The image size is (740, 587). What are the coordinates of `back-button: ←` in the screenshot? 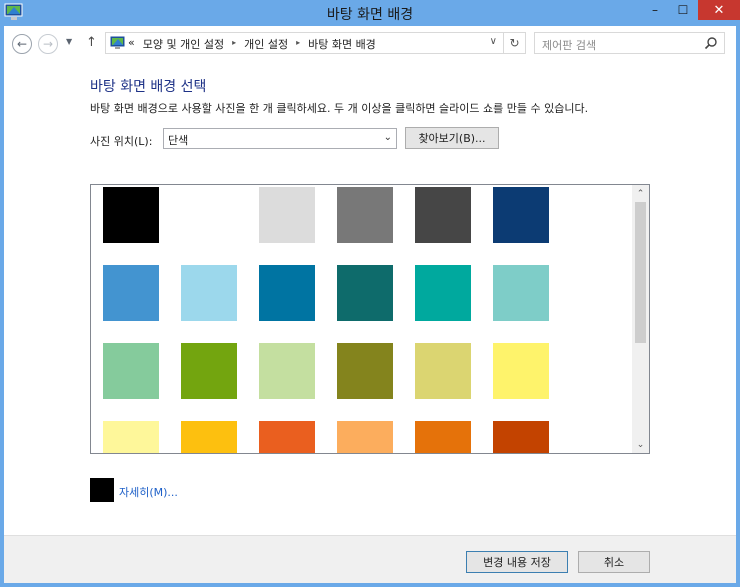 It's located at (22, 44).